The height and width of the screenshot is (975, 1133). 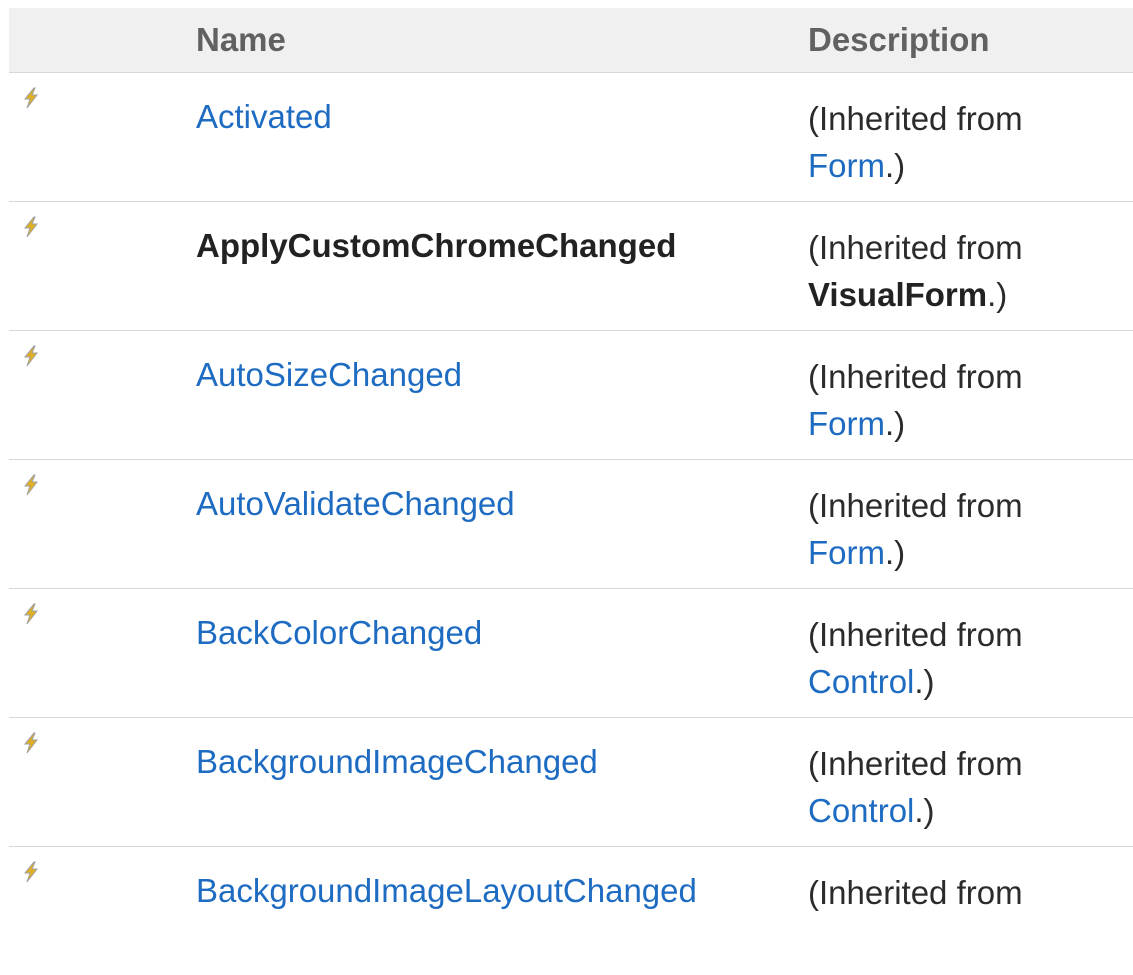 What do you see at coordinates (571, 137) in the screenshot?
I see `table-row: Activated (Inherited from Form.)` at bounding box center [571, 137].